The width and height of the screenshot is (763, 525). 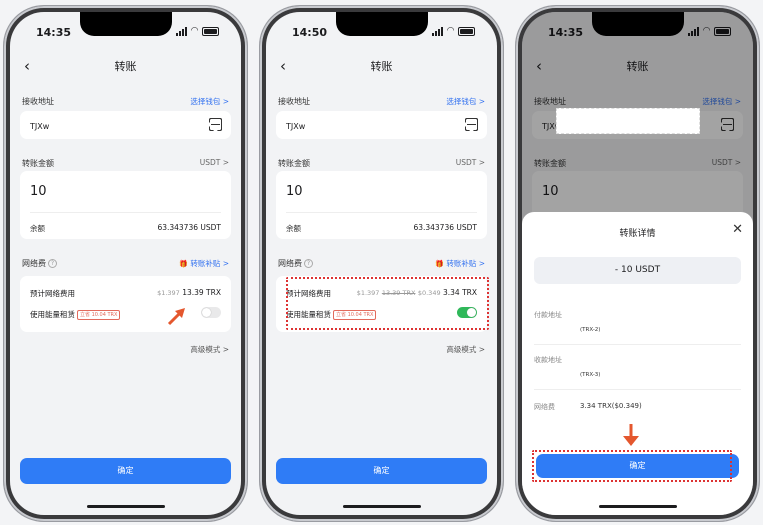 I want to click on estimated-fee-label: 预计网络费用, so click(x=52, y=293).